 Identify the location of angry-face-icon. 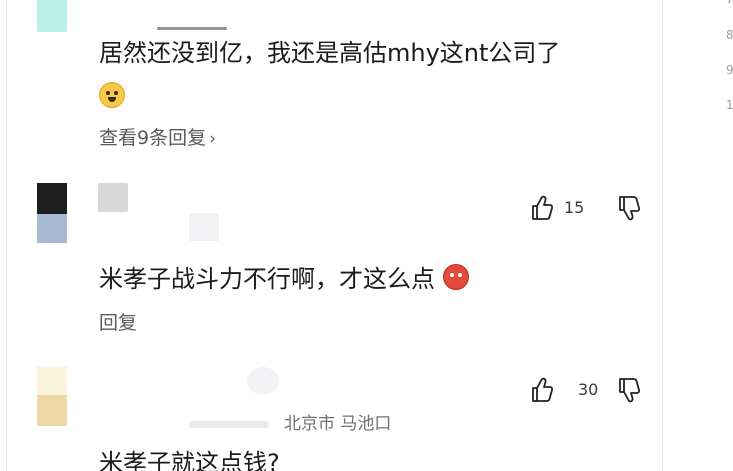
(455, 277).